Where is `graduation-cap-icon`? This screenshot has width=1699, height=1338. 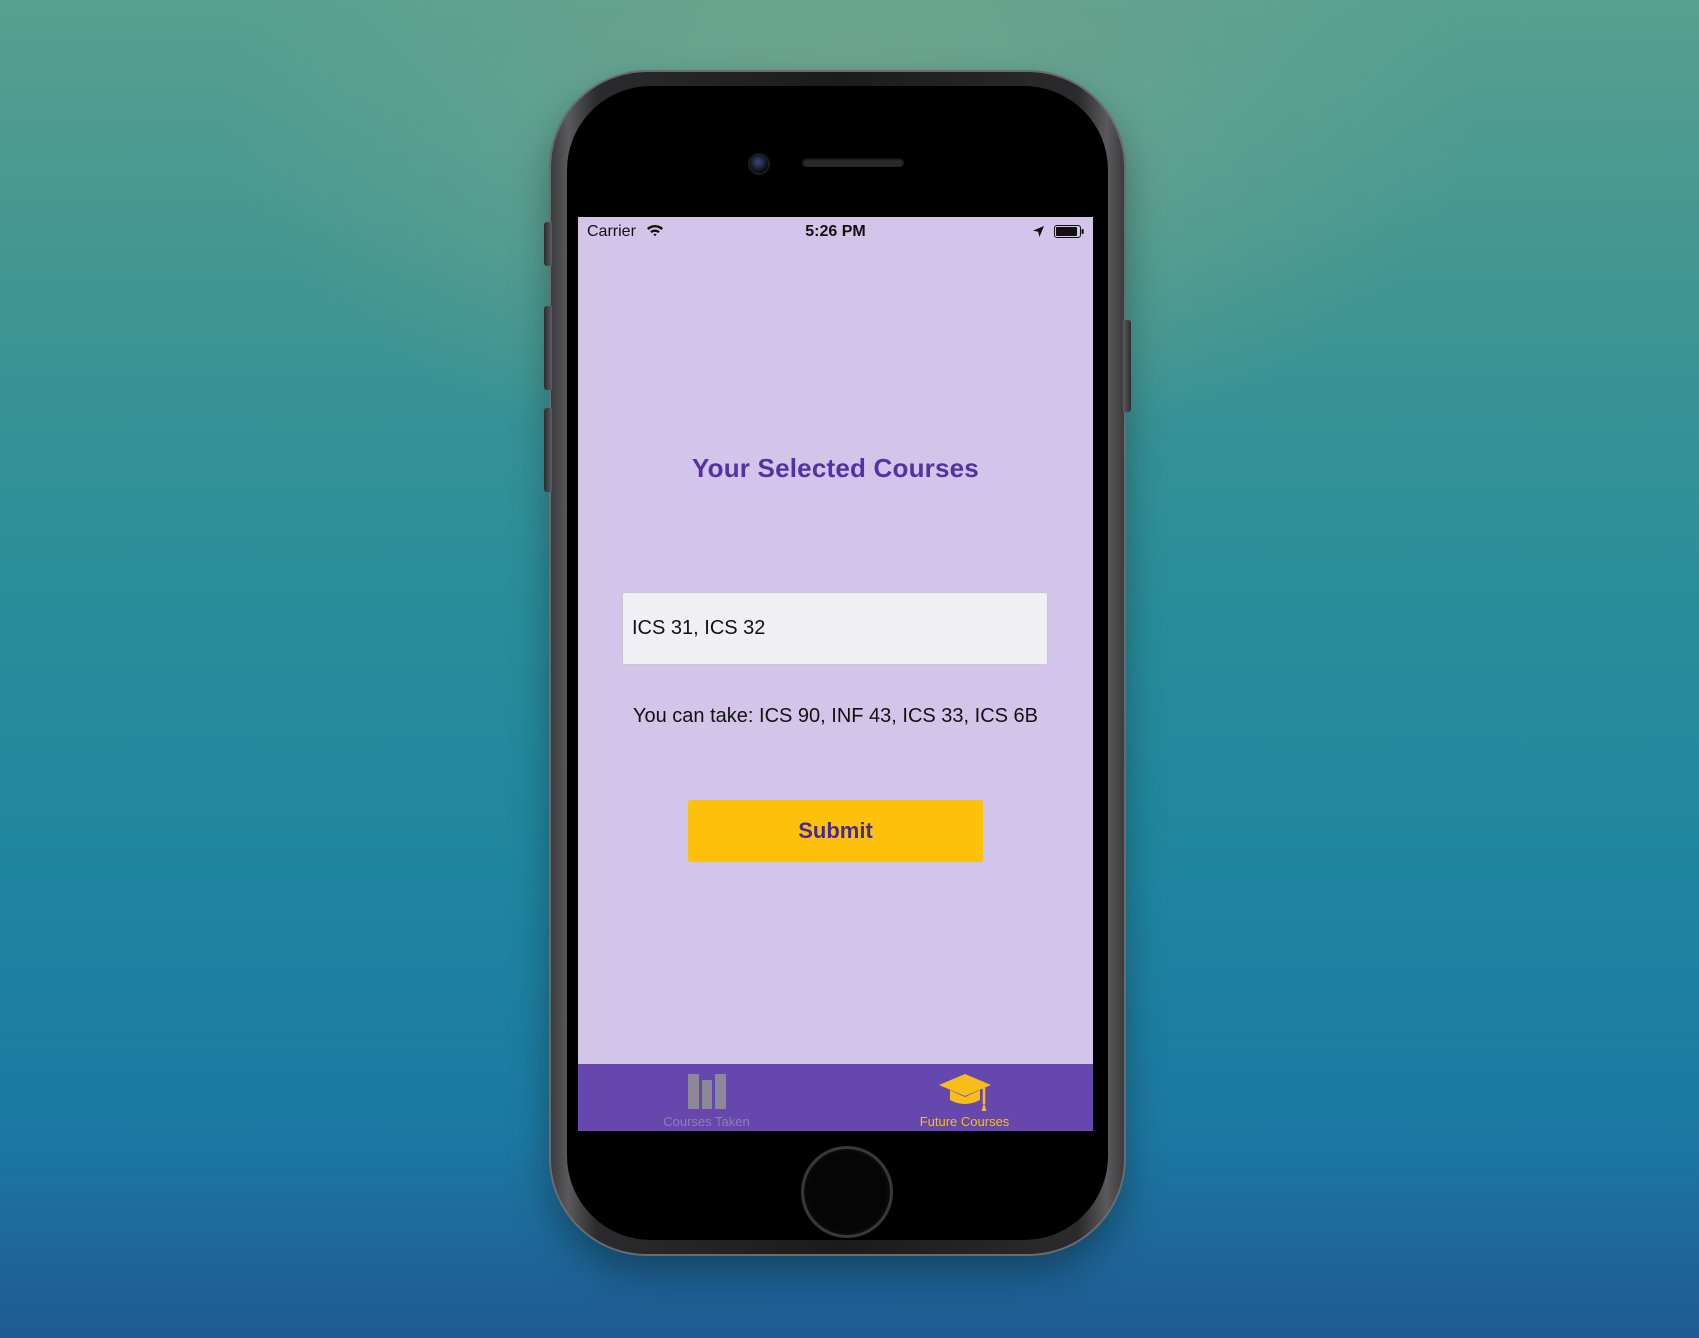 graduation-cap-icon is located at coordinates (965, 1094).